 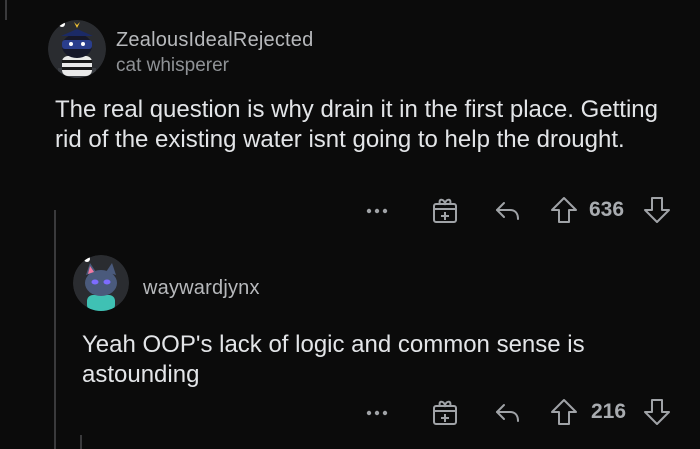 What do you see at coordinates (81, 442) in the screenshot?
I see `reply-thread-line` at bounding box center [81, 442].